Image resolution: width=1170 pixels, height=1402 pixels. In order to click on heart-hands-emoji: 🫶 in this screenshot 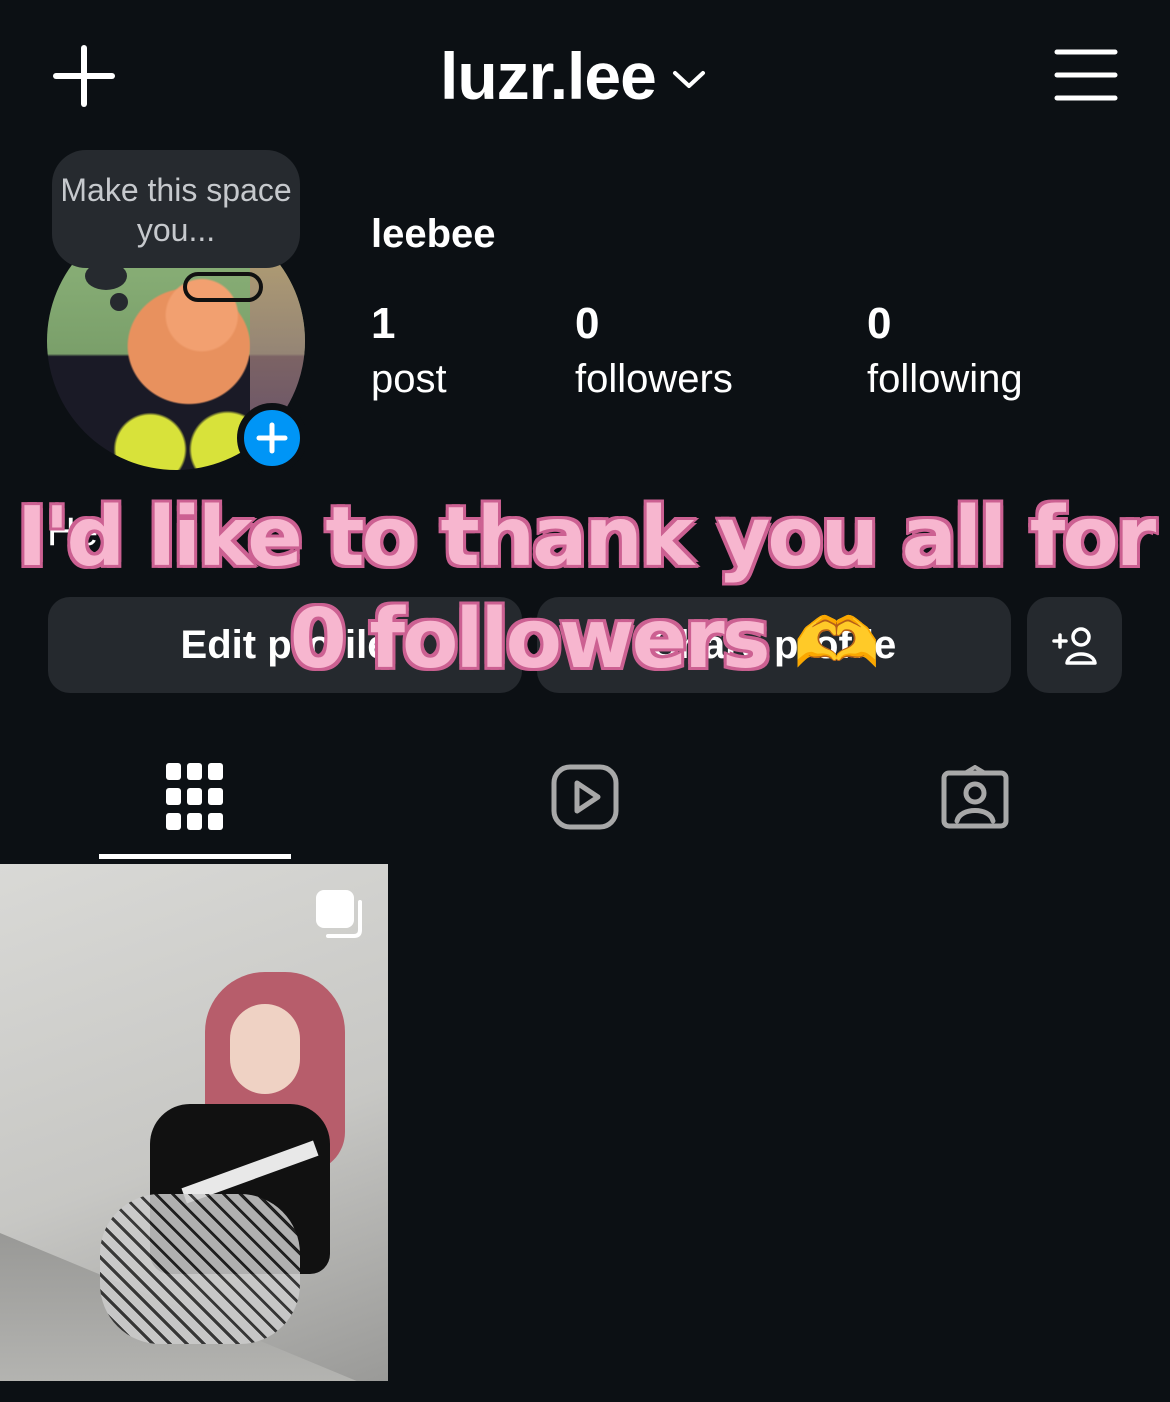, I will do `click(837, 643)`.